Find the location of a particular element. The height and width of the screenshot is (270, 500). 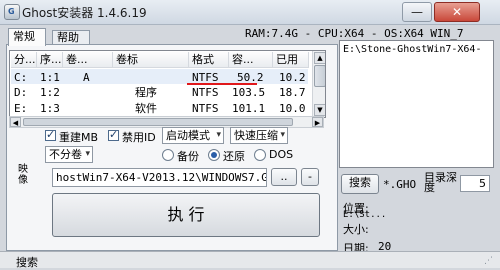

disable-id-checkbox is located at coordinates (113, 134).